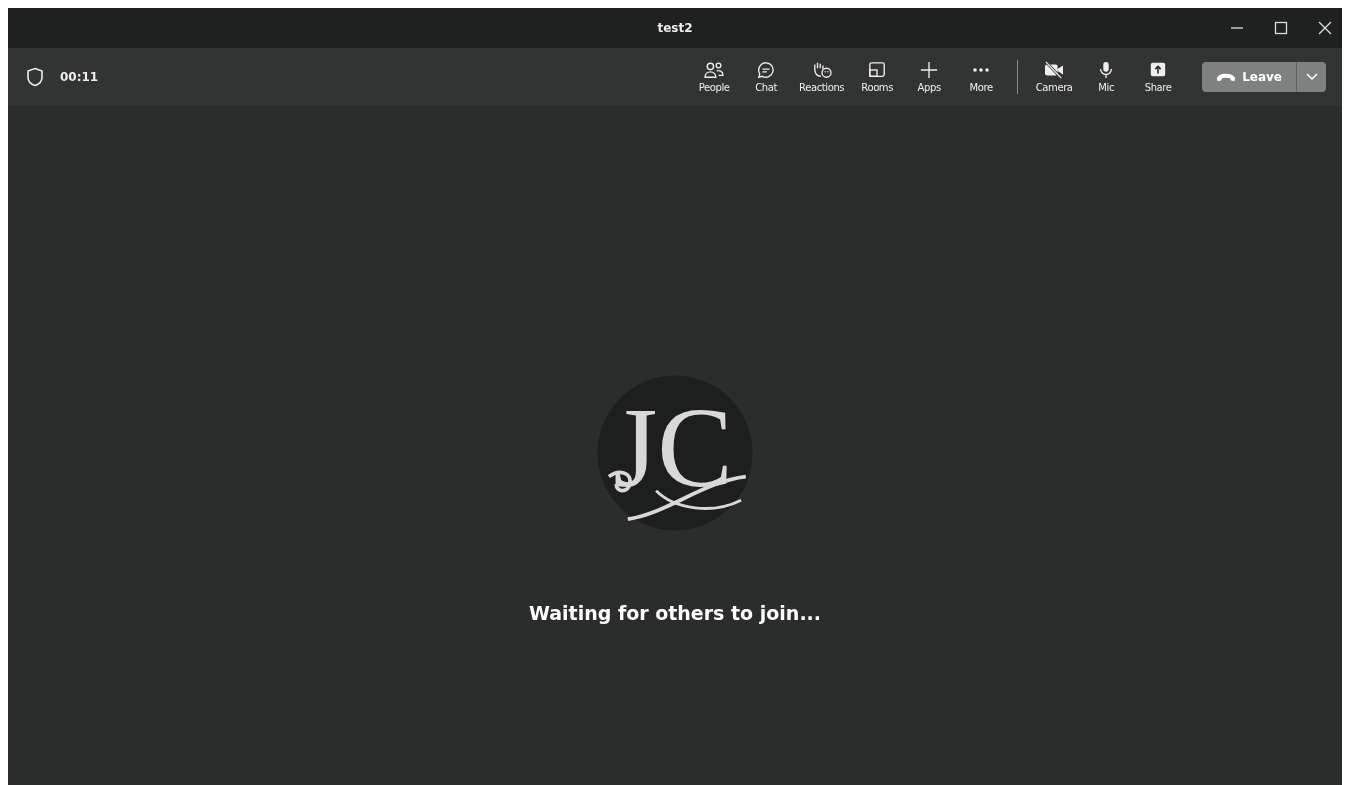  I want to click on more-icon, so click(981, 70).